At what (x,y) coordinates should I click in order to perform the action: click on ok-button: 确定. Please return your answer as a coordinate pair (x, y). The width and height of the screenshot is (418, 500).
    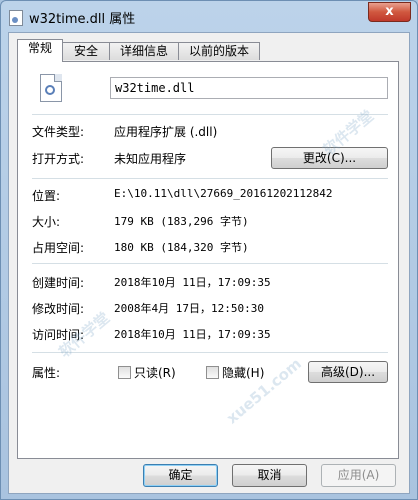
    Looking at the image, I should click on (180, 475).